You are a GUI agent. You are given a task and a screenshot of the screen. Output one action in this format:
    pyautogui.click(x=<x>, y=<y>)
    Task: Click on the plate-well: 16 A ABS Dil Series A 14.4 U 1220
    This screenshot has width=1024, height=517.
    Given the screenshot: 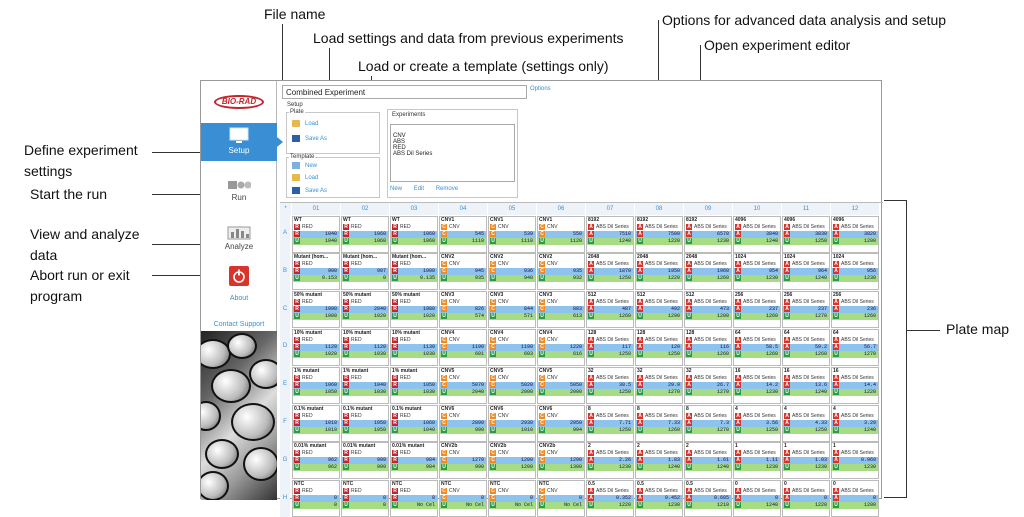 What is the action you would take?
    pyautogui.click(x=855, y=385)
    